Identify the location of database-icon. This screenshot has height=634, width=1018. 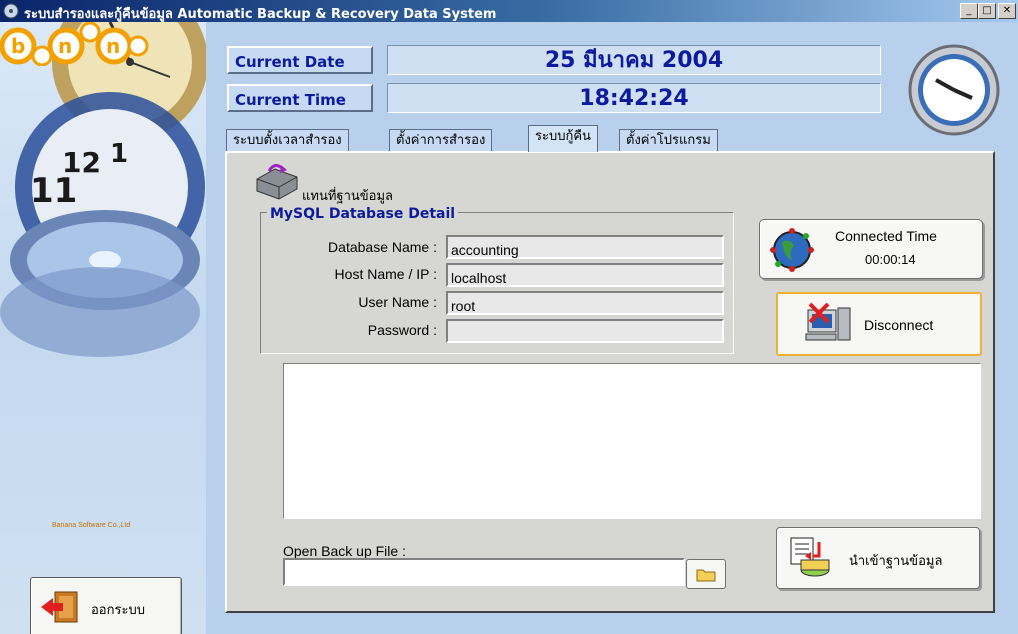
(277, 182).